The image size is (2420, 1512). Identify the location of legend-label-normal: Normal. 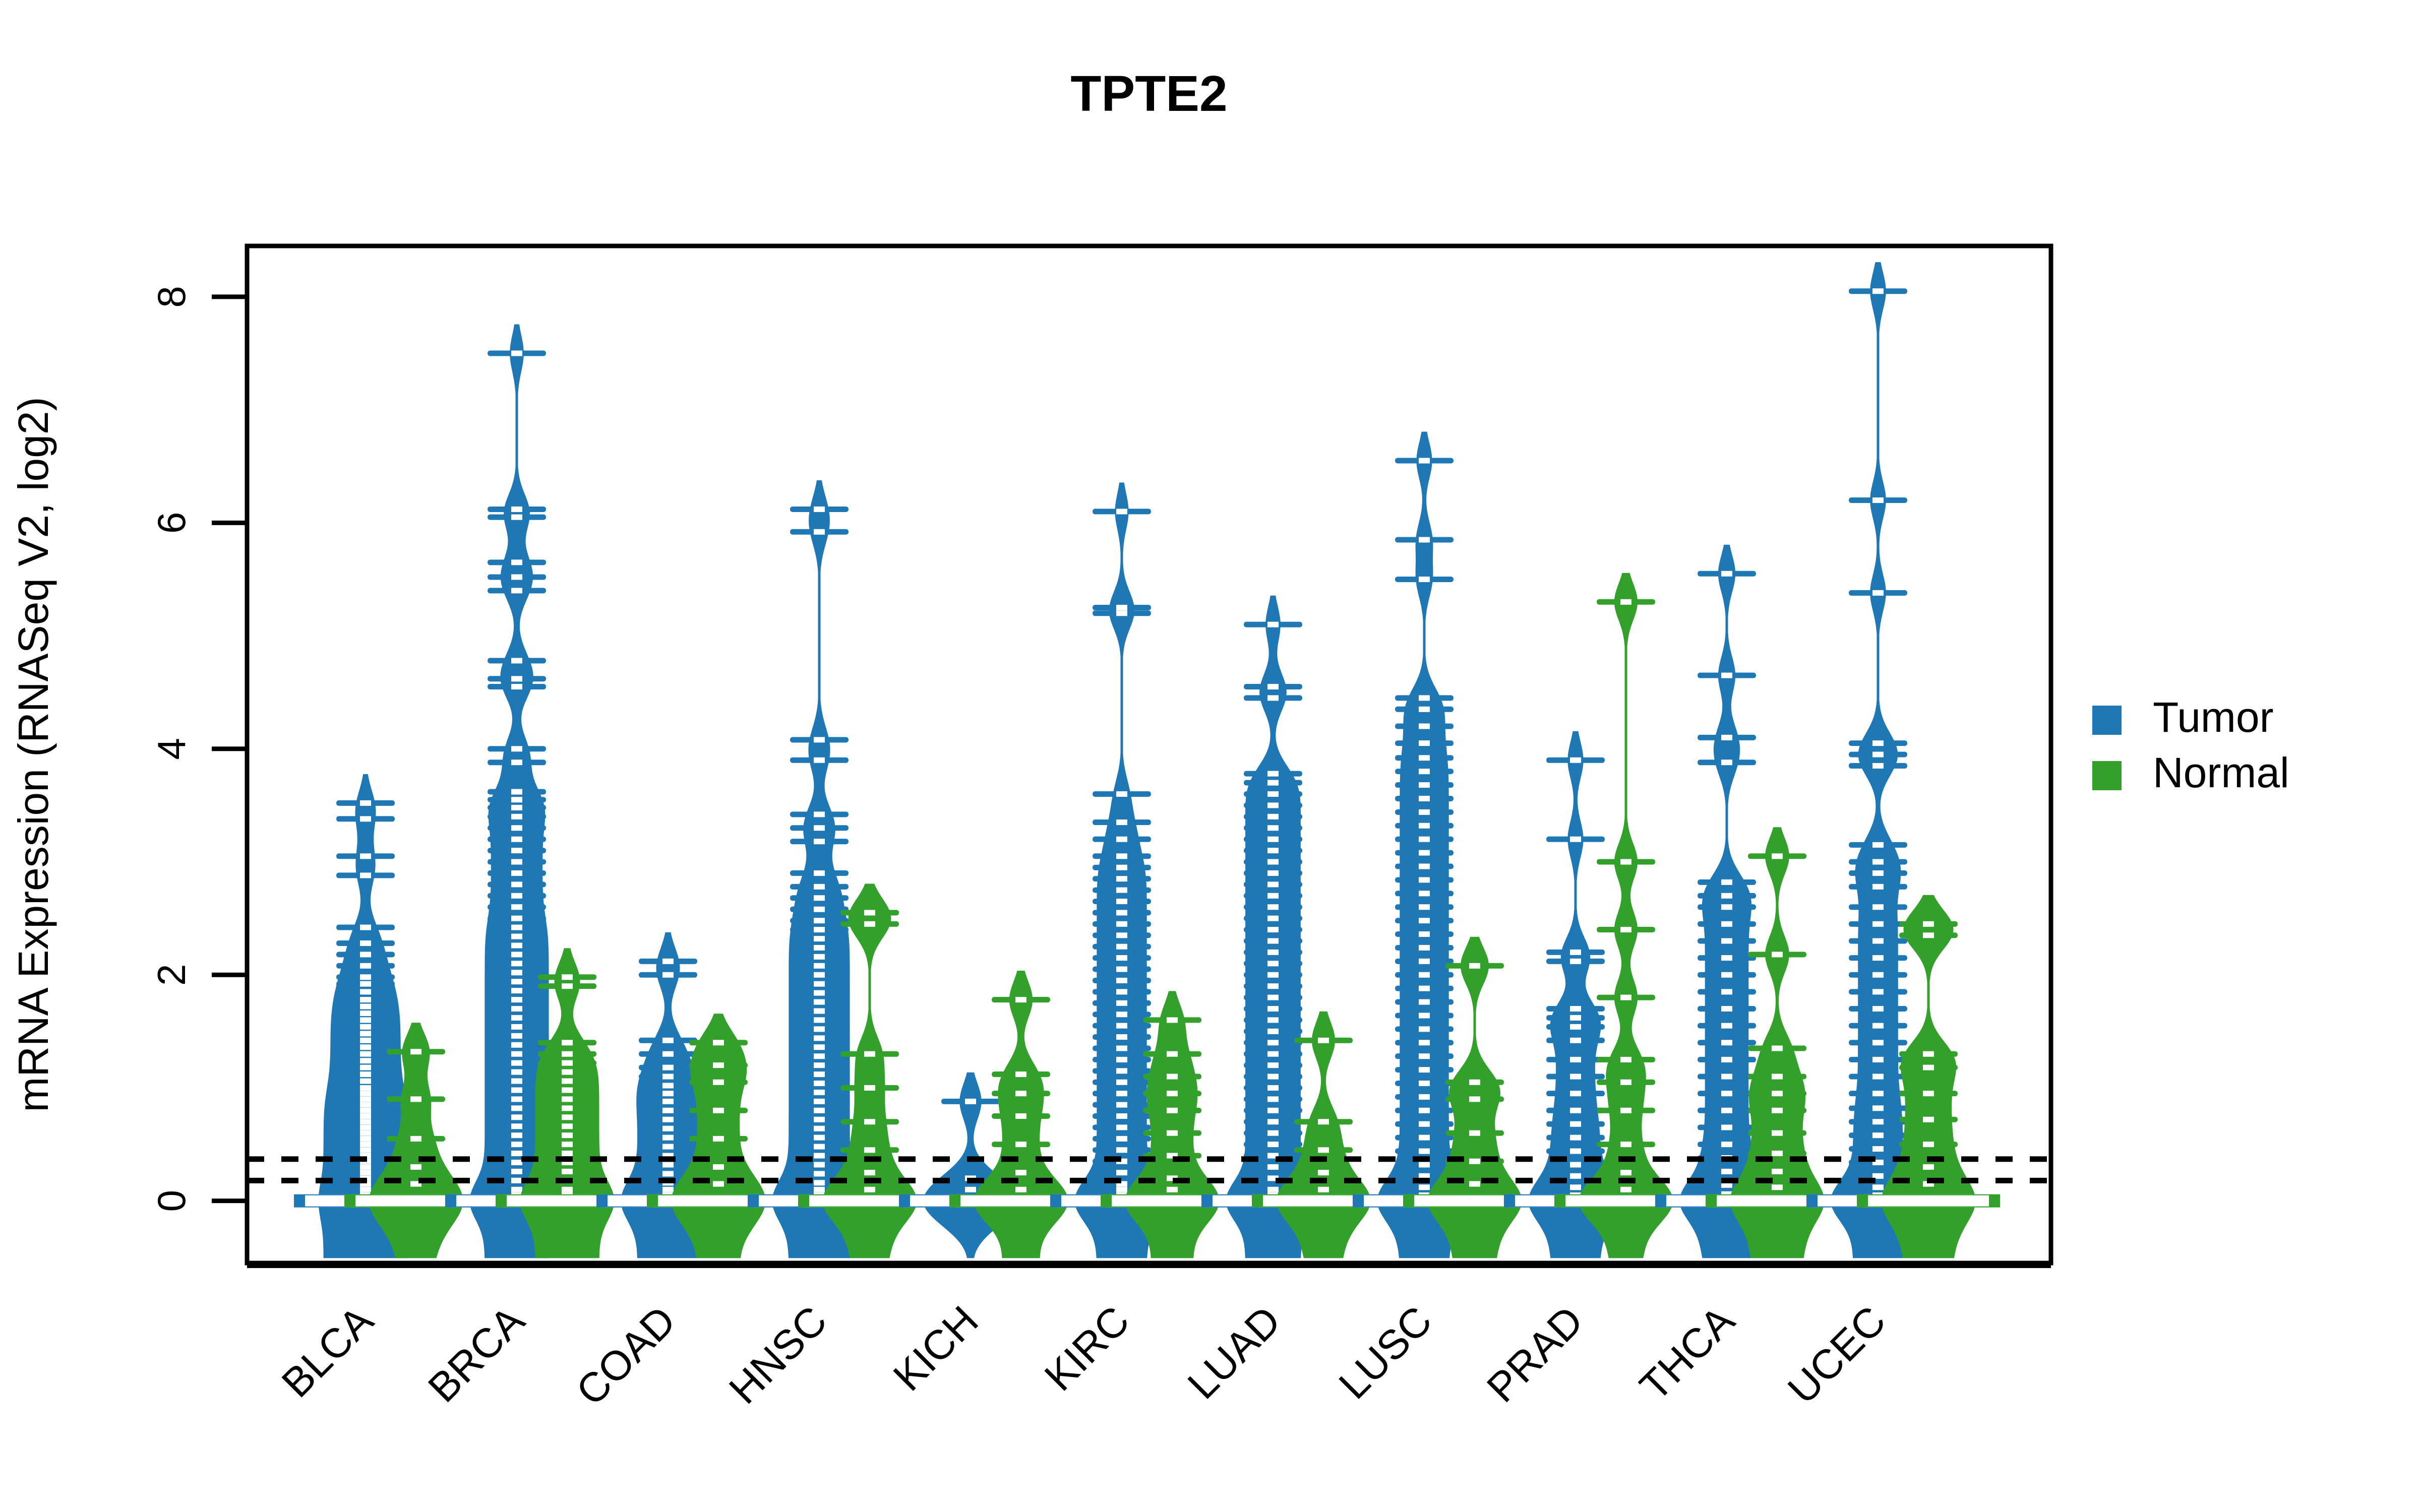
(2221, 772).